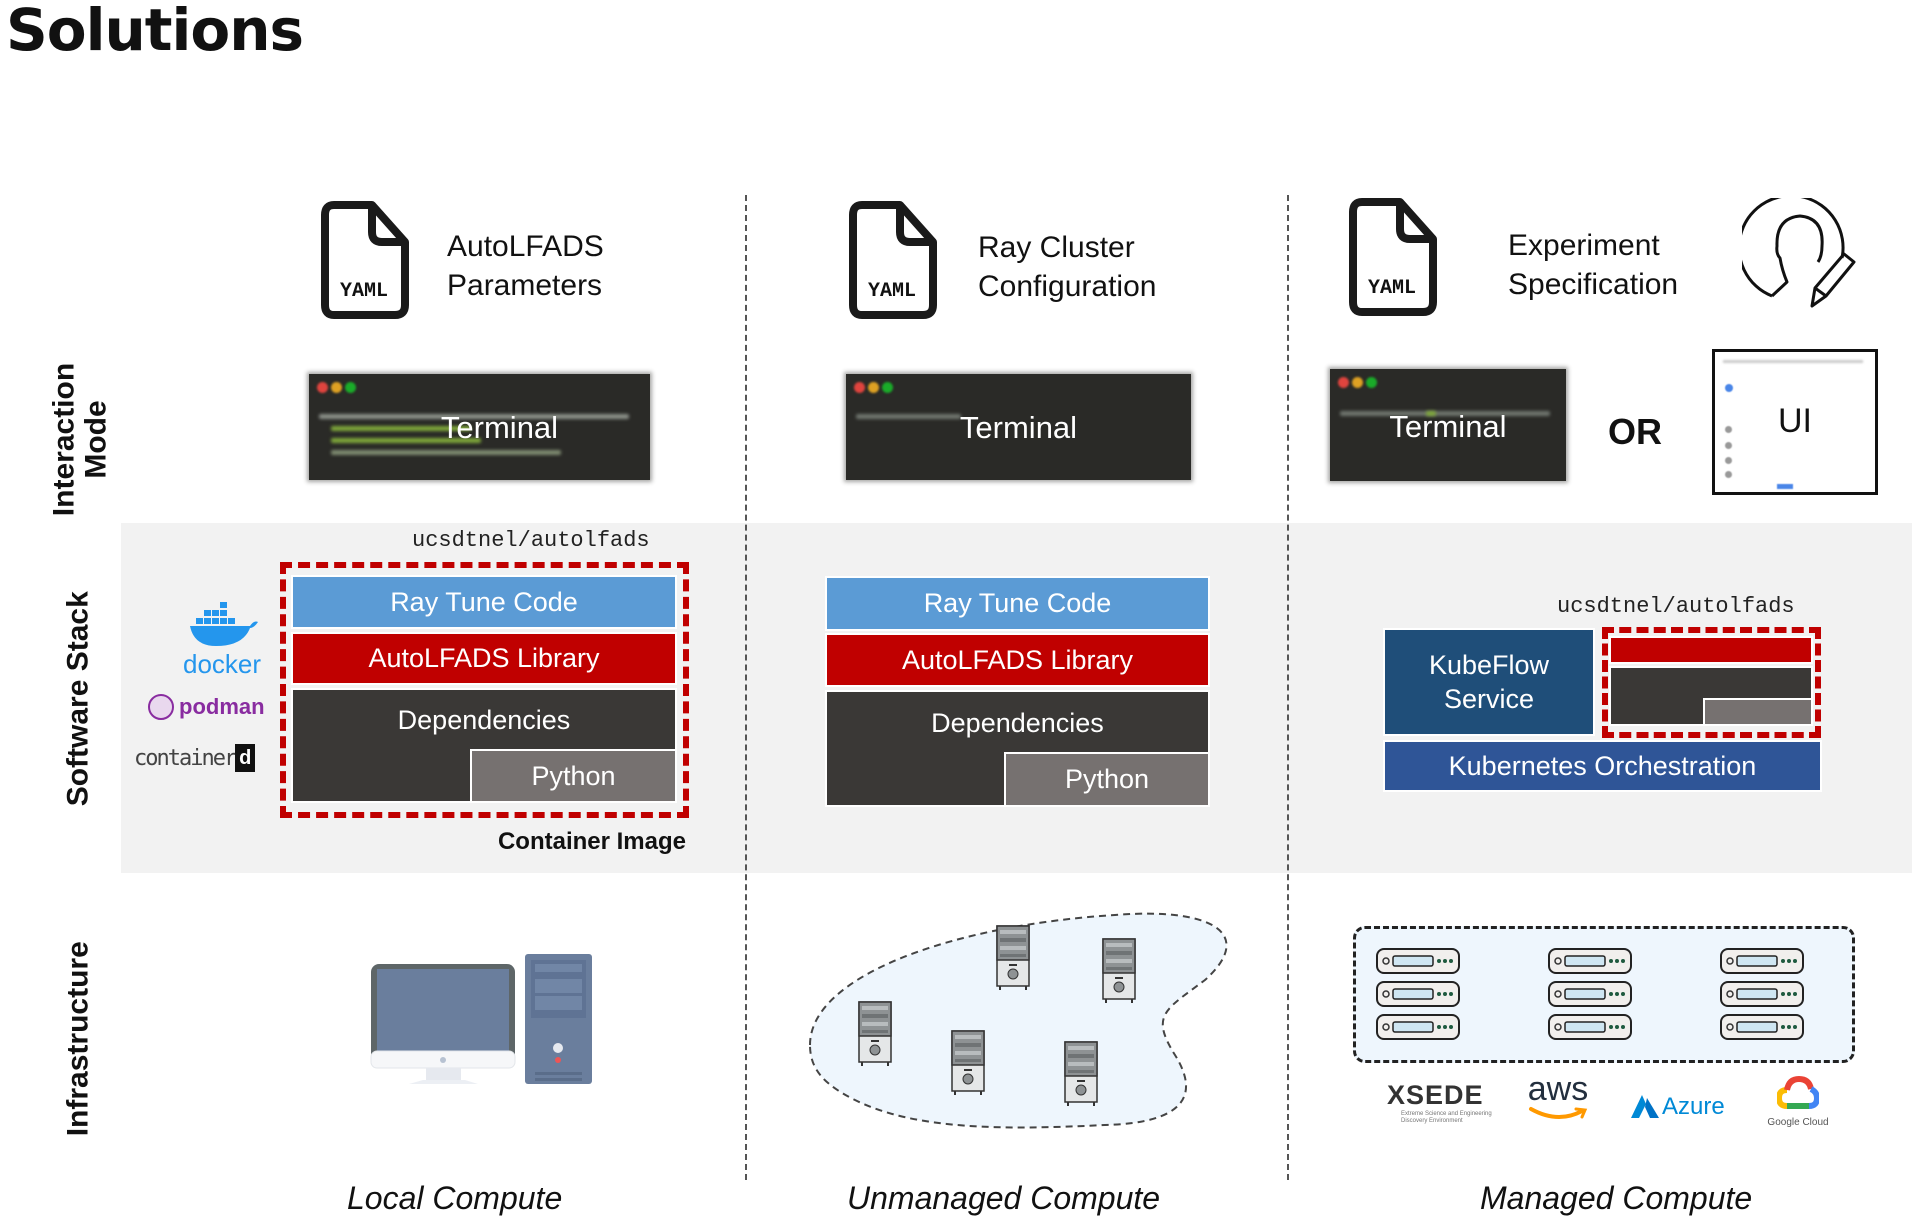 The image size is (1920, 1226). What do you see at coordinates (1489, 682) in the screenshot?
I see `kubeflow-service: KubeFlow Service` at bounding box center [1489, 682].